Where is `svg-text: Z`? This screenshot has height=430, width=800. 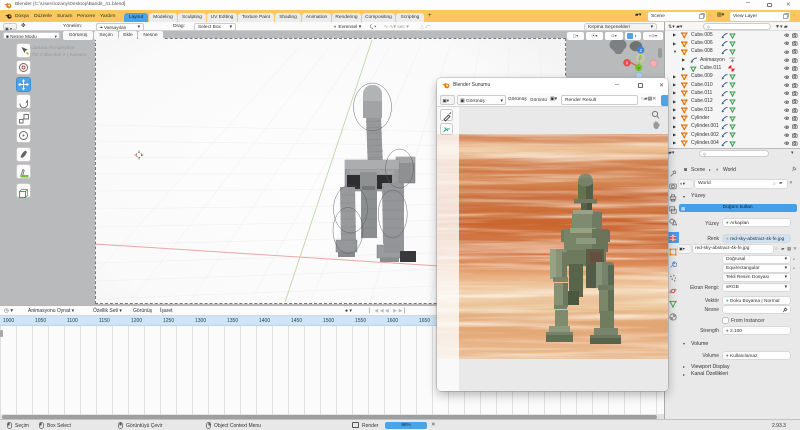 svg-text: Z is located at coordinates (641, 50).